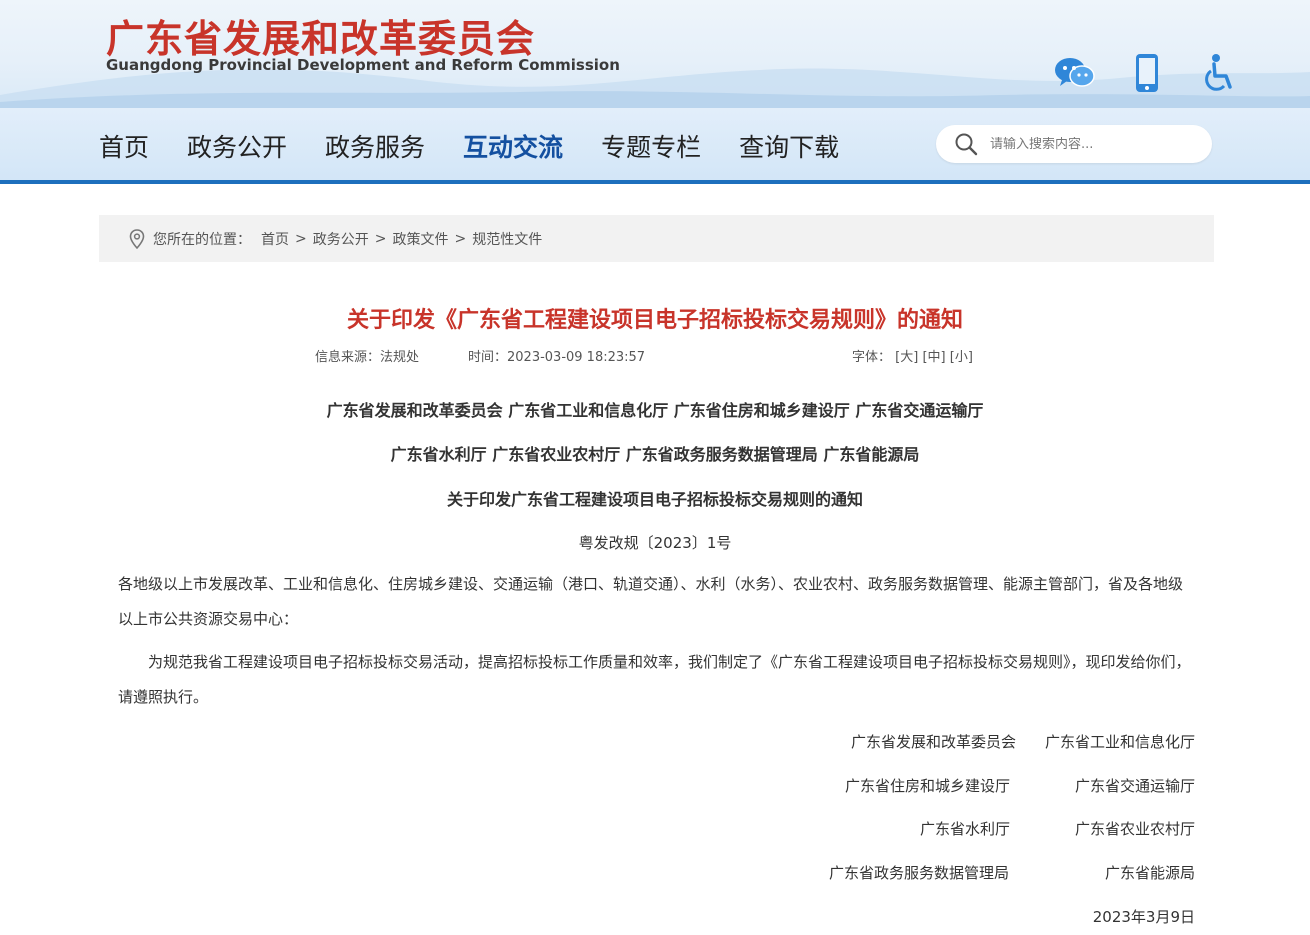  Describe the element at coordinates (927, 786) in the screenshot. I see `signature-housing: 广东省住房和城乡建设厅` at that location.